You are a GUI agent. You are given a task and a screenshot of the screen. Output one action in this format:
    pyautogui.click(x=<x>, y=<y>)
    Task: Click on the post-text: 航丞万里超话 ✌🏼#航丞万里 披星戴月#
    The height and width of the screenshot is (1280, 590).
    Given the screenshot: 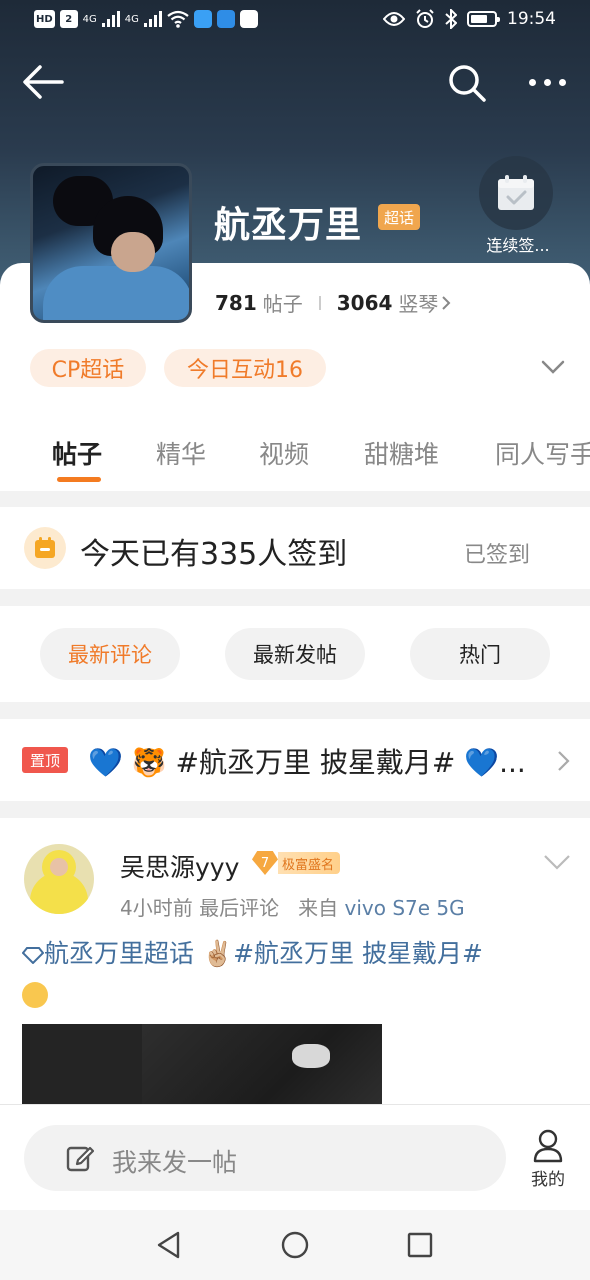 What is the action you would take?
    pyautogui.click(x=263, y=953)
    